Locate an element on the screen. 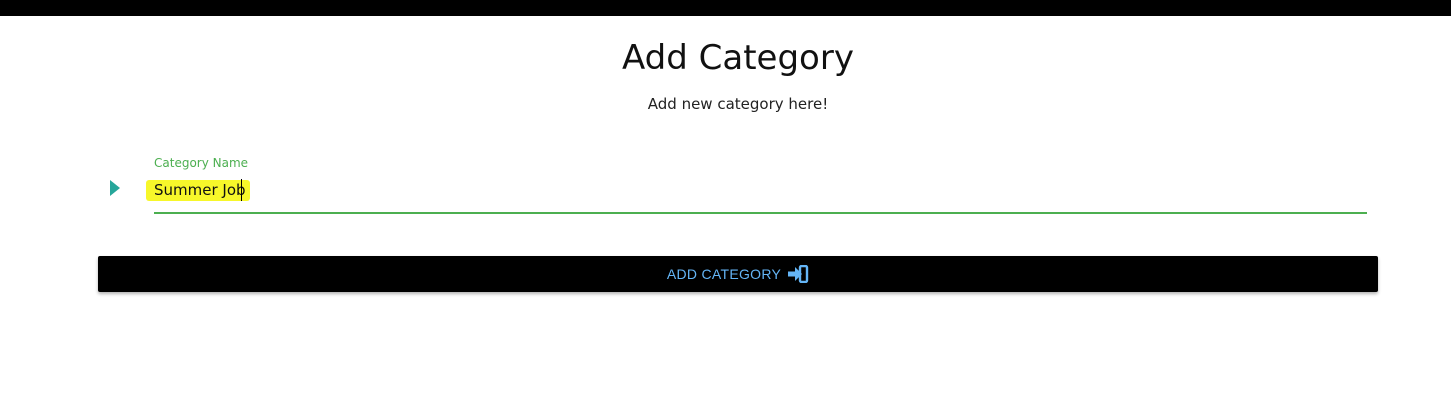 The image size is (1451, 401). play-arrow-icon is located at coordinates (115, 188).